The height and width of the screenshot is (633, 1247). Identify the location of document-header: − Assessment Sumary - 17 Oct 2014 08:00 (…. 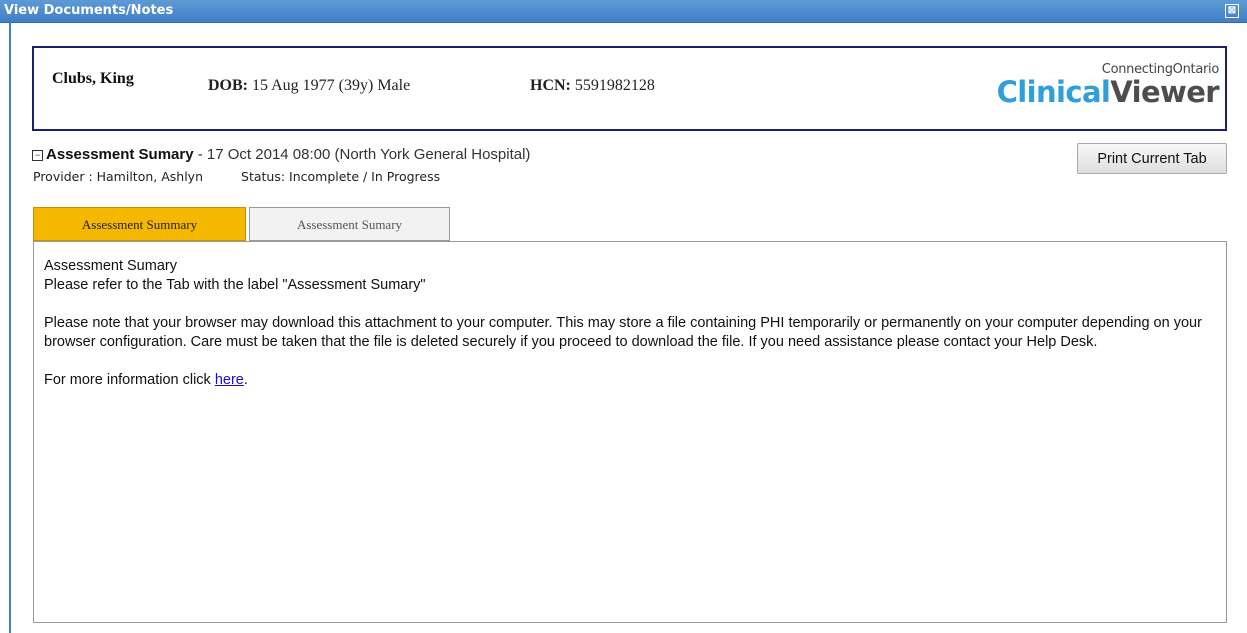
(281, 154).